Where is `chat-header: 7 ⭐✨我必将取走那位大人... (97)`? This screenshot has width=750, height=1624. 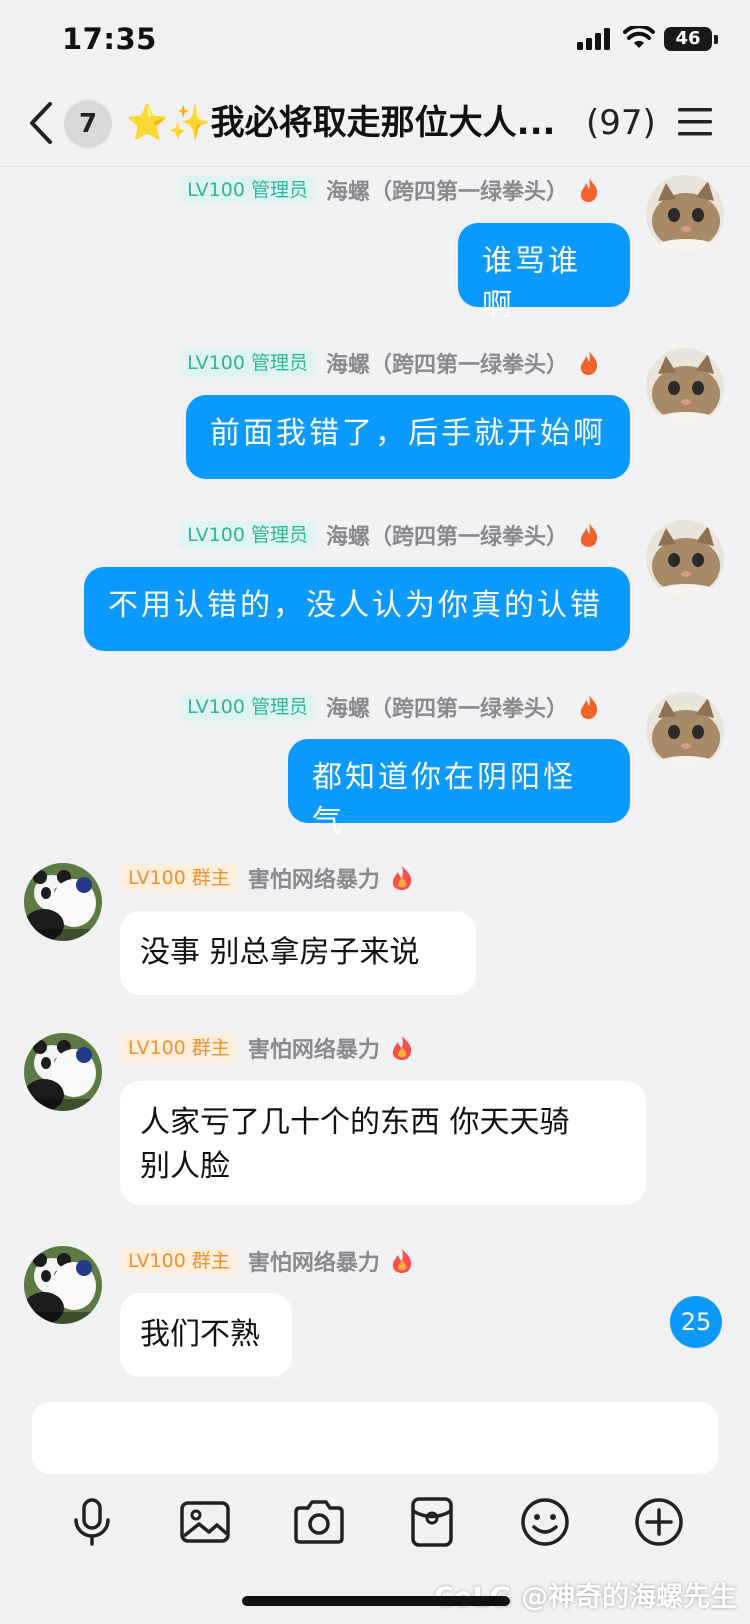 chat-header: 7 ⭐✨我必将取走那位大人... (97) is located at coordinates (375, 123).